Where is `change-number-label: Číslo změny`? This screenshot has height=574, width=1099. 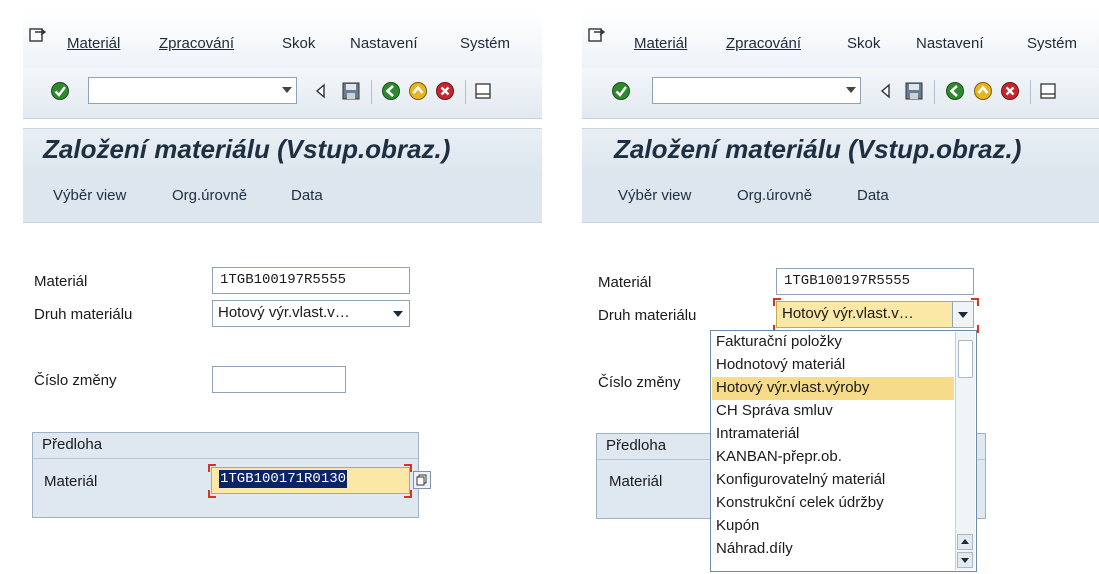 change-number-label: Číslo změny is located at coordinates (75, 380).